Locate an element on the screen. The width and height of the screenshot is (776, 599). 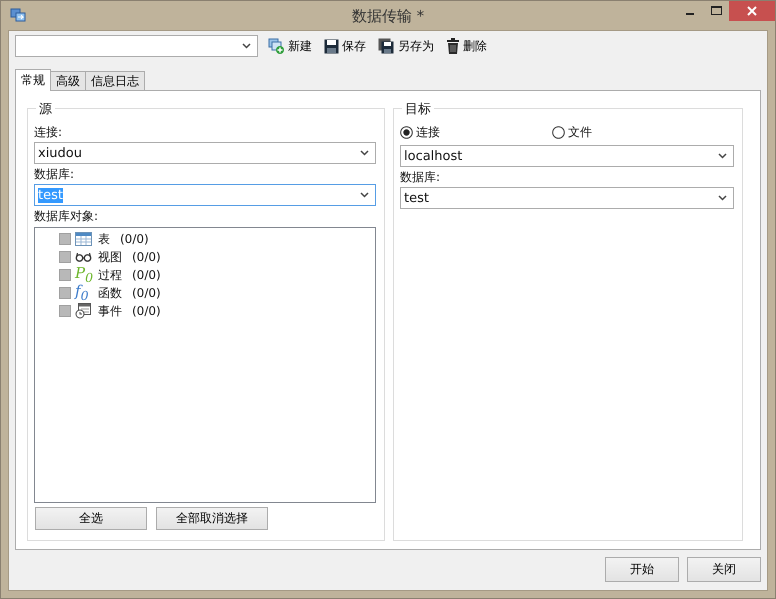
windows-plus-icon is located at coordinates (276, 46).